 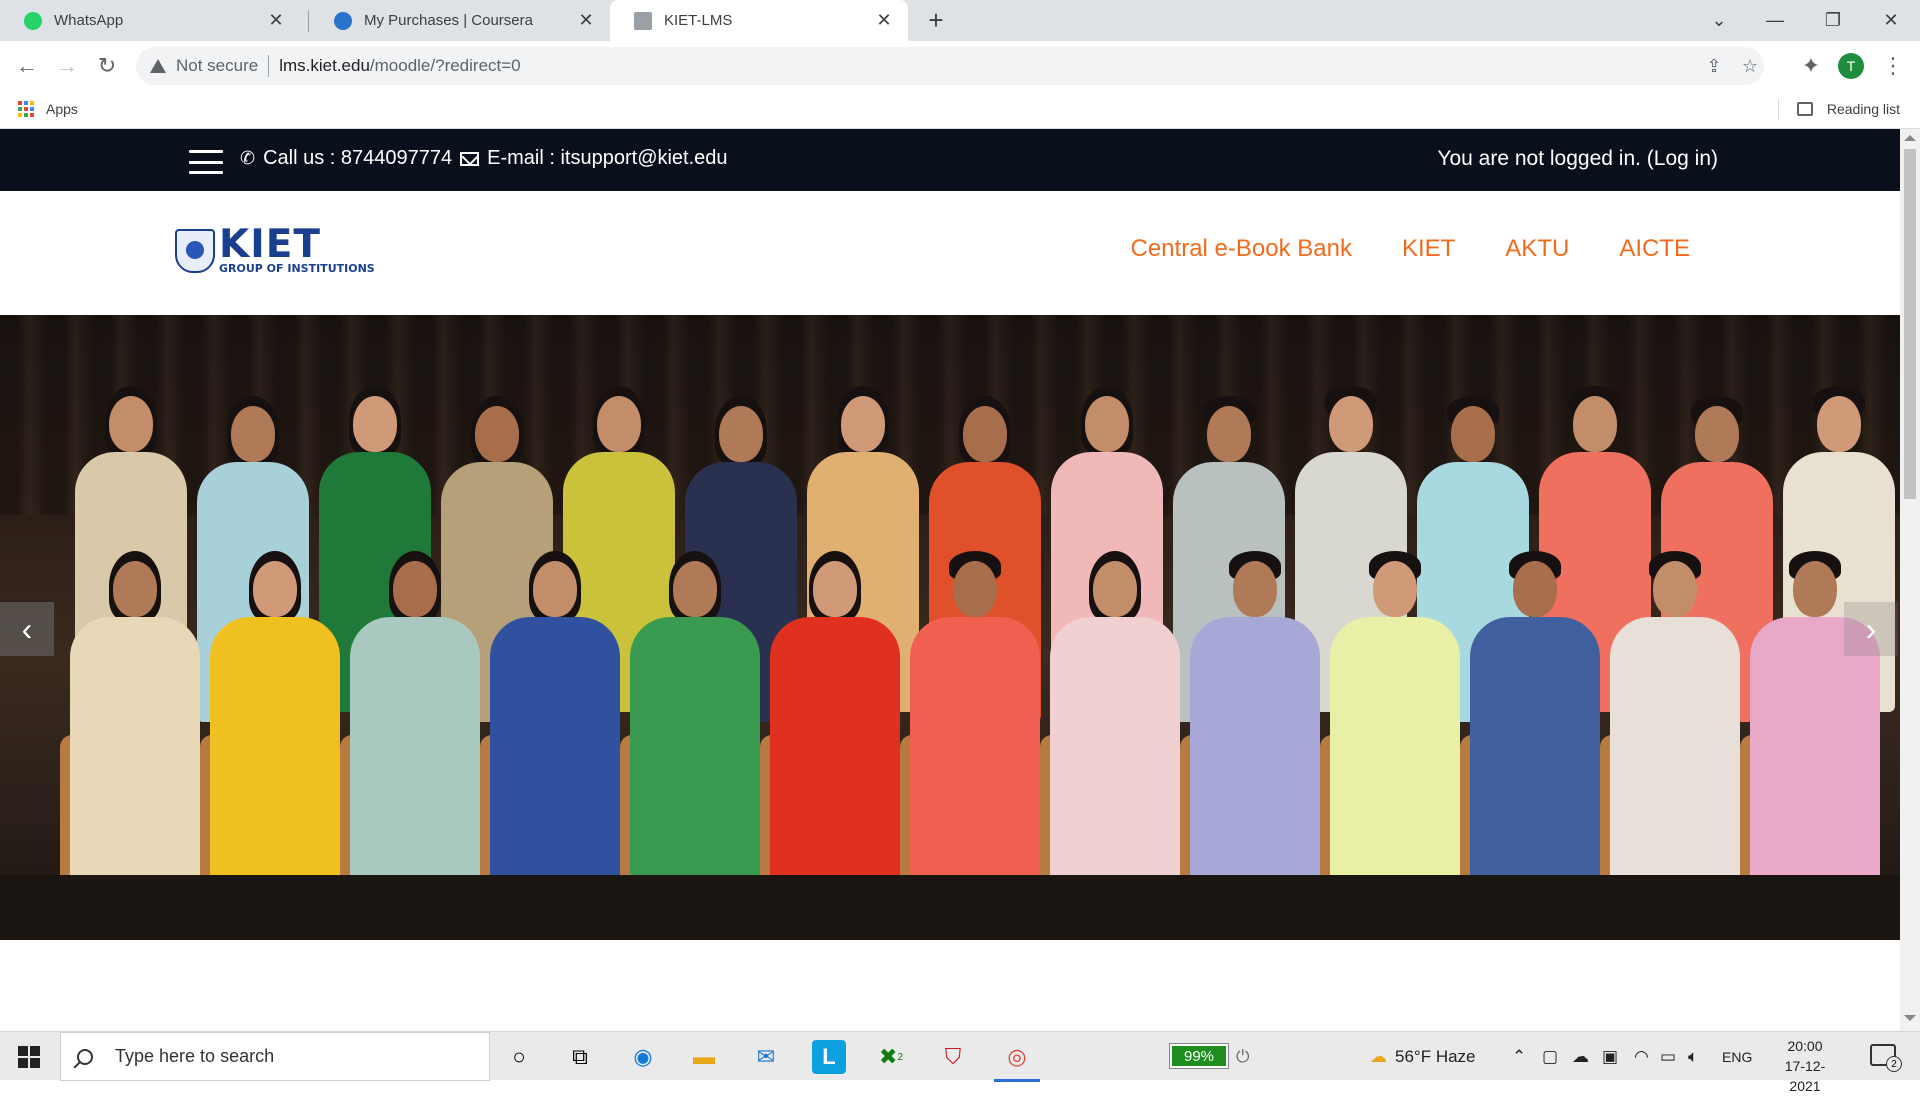 I want to click on scroll-thumb, so click(x=1910, y=324).